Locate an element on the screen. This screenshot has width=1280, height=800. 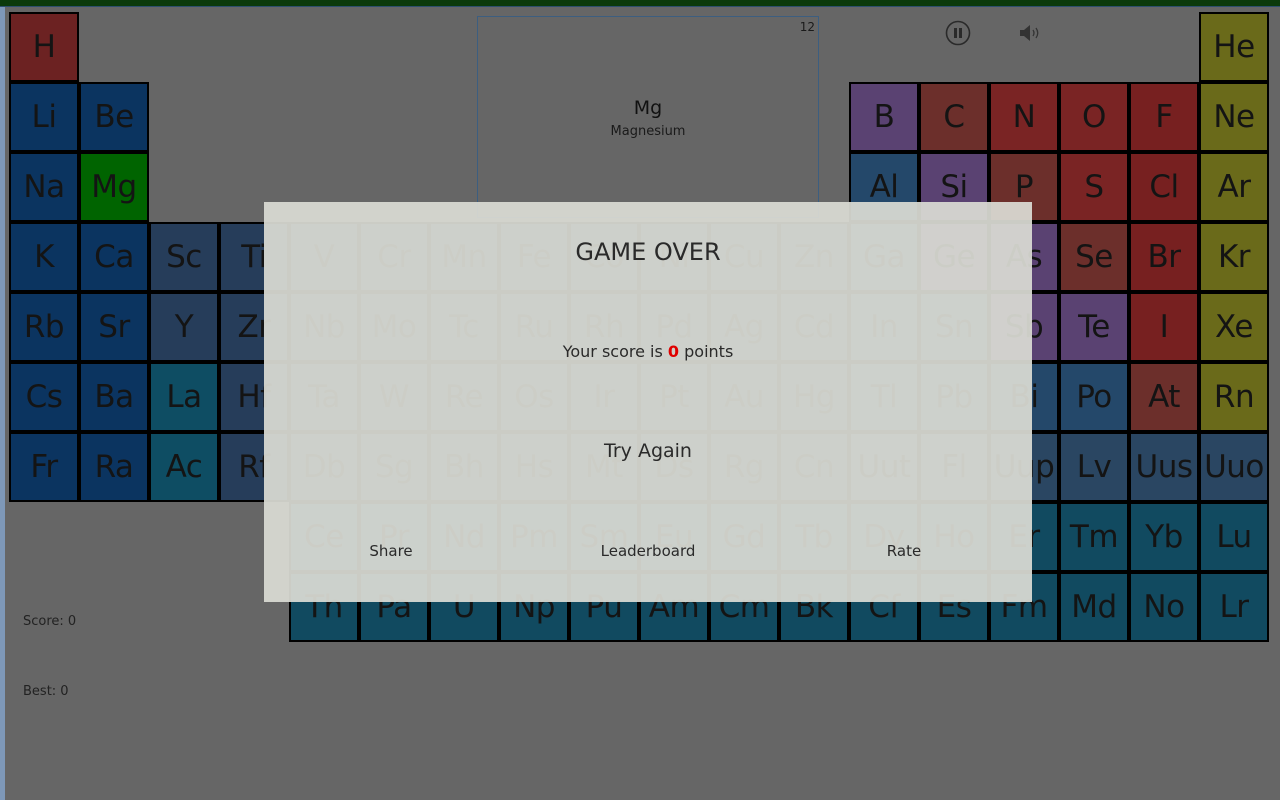
try-again-button: Try Again is located at coordinates (648, 451).